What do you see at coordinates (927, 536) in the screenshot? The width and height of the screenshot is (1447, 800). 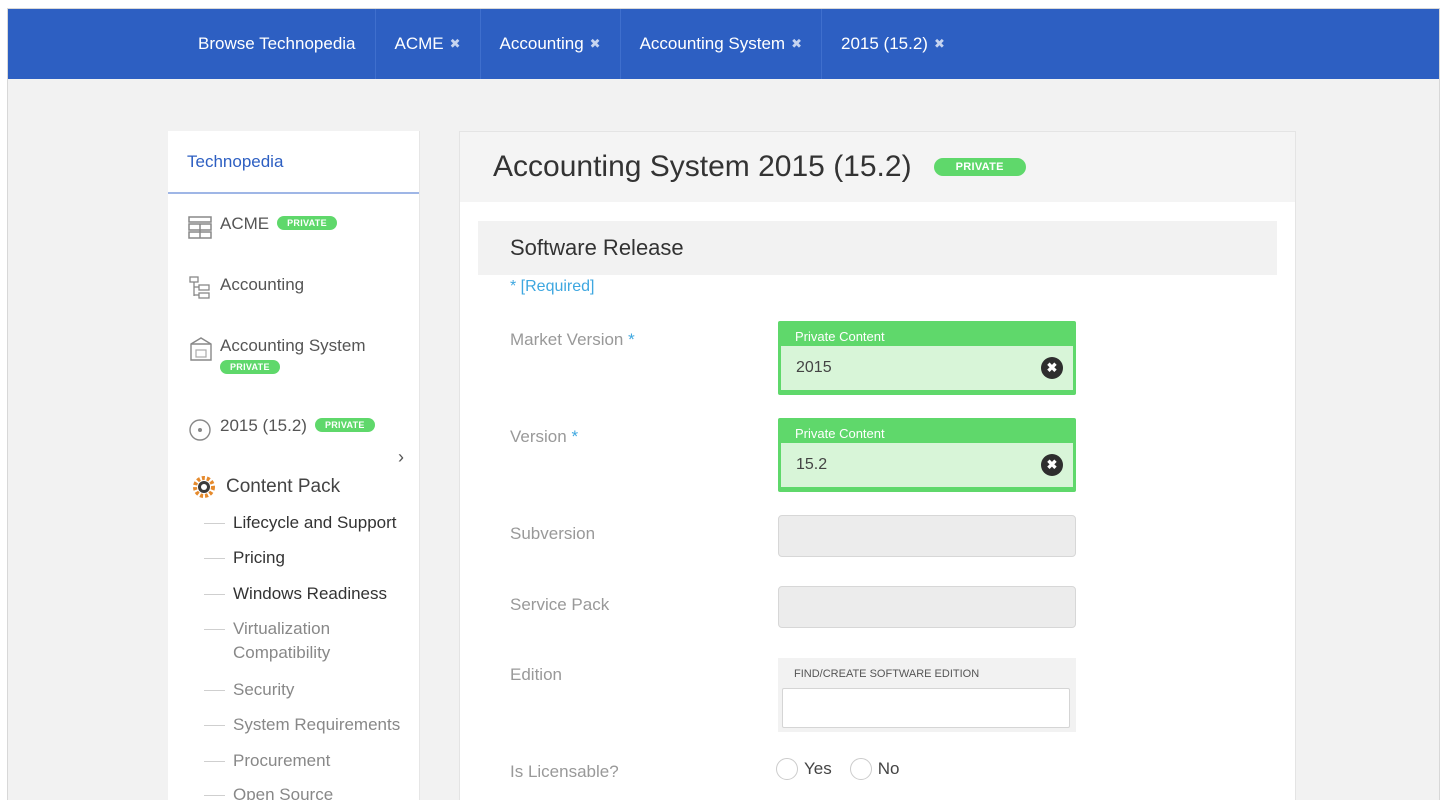 I see `subversion-input` at bounding box center [927, 536].